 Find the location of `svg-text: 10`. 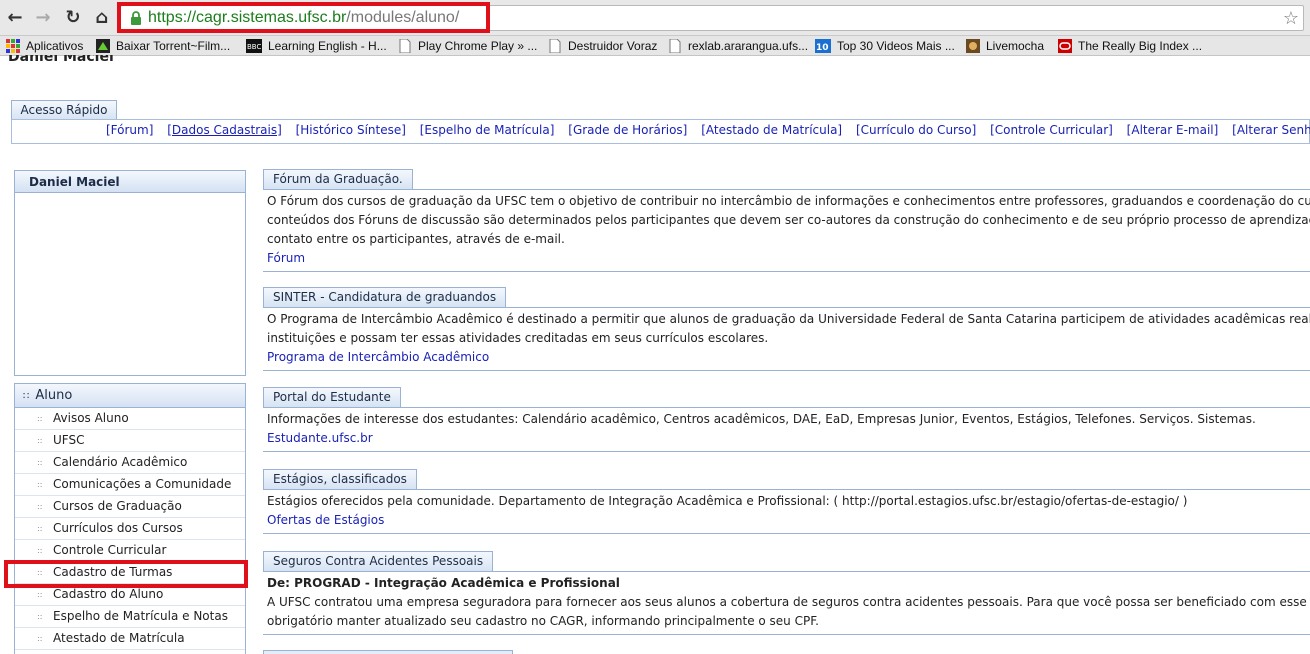

svg-text: 10 is located at coordinates (822, 48).